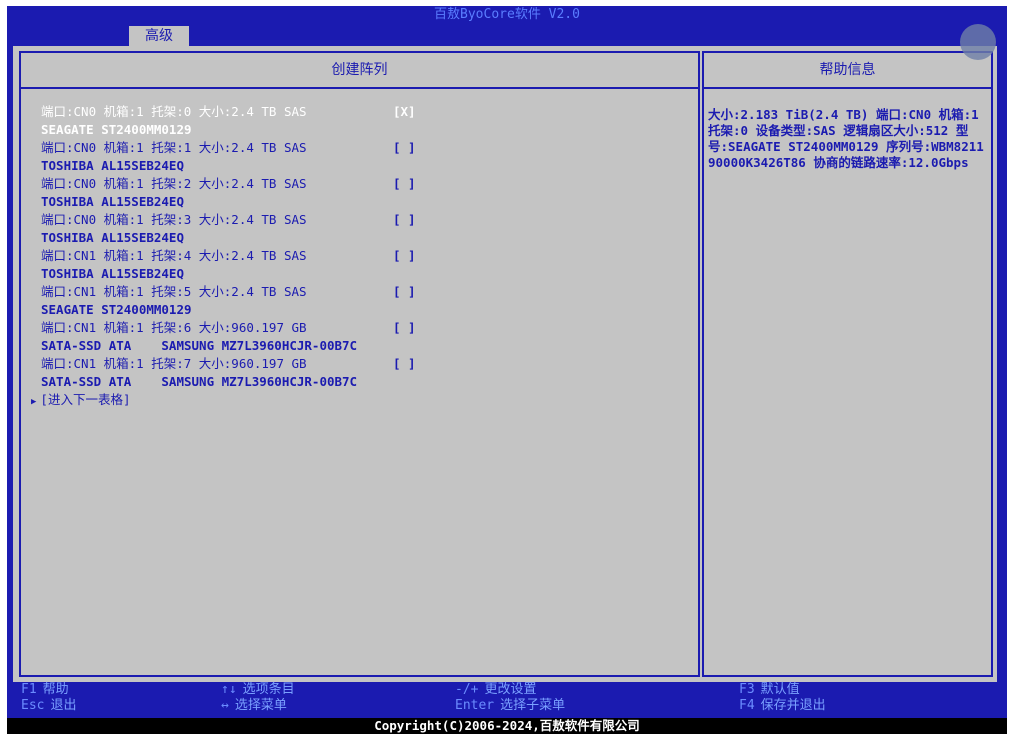 The height and width of the screenshot is (738, 1024). I want to click on footer-key-desc: 退出, so click(63, 705).